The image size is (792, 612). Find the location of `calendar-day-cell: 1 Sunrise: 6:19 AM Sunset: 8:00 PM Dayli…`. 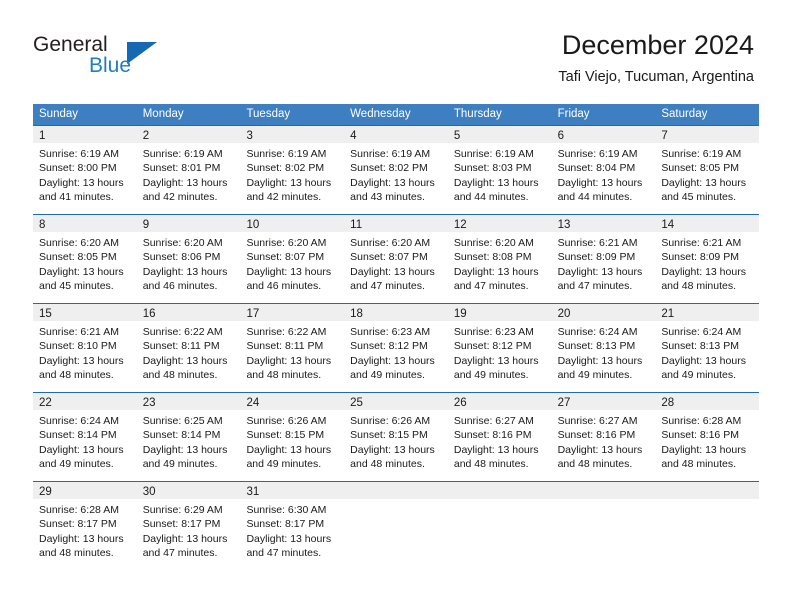

calendar-day-cell: 1 Sunrise: 6:19 AM Sunset: 8:00 PM Dayli… is located at coordinates (85, 170).